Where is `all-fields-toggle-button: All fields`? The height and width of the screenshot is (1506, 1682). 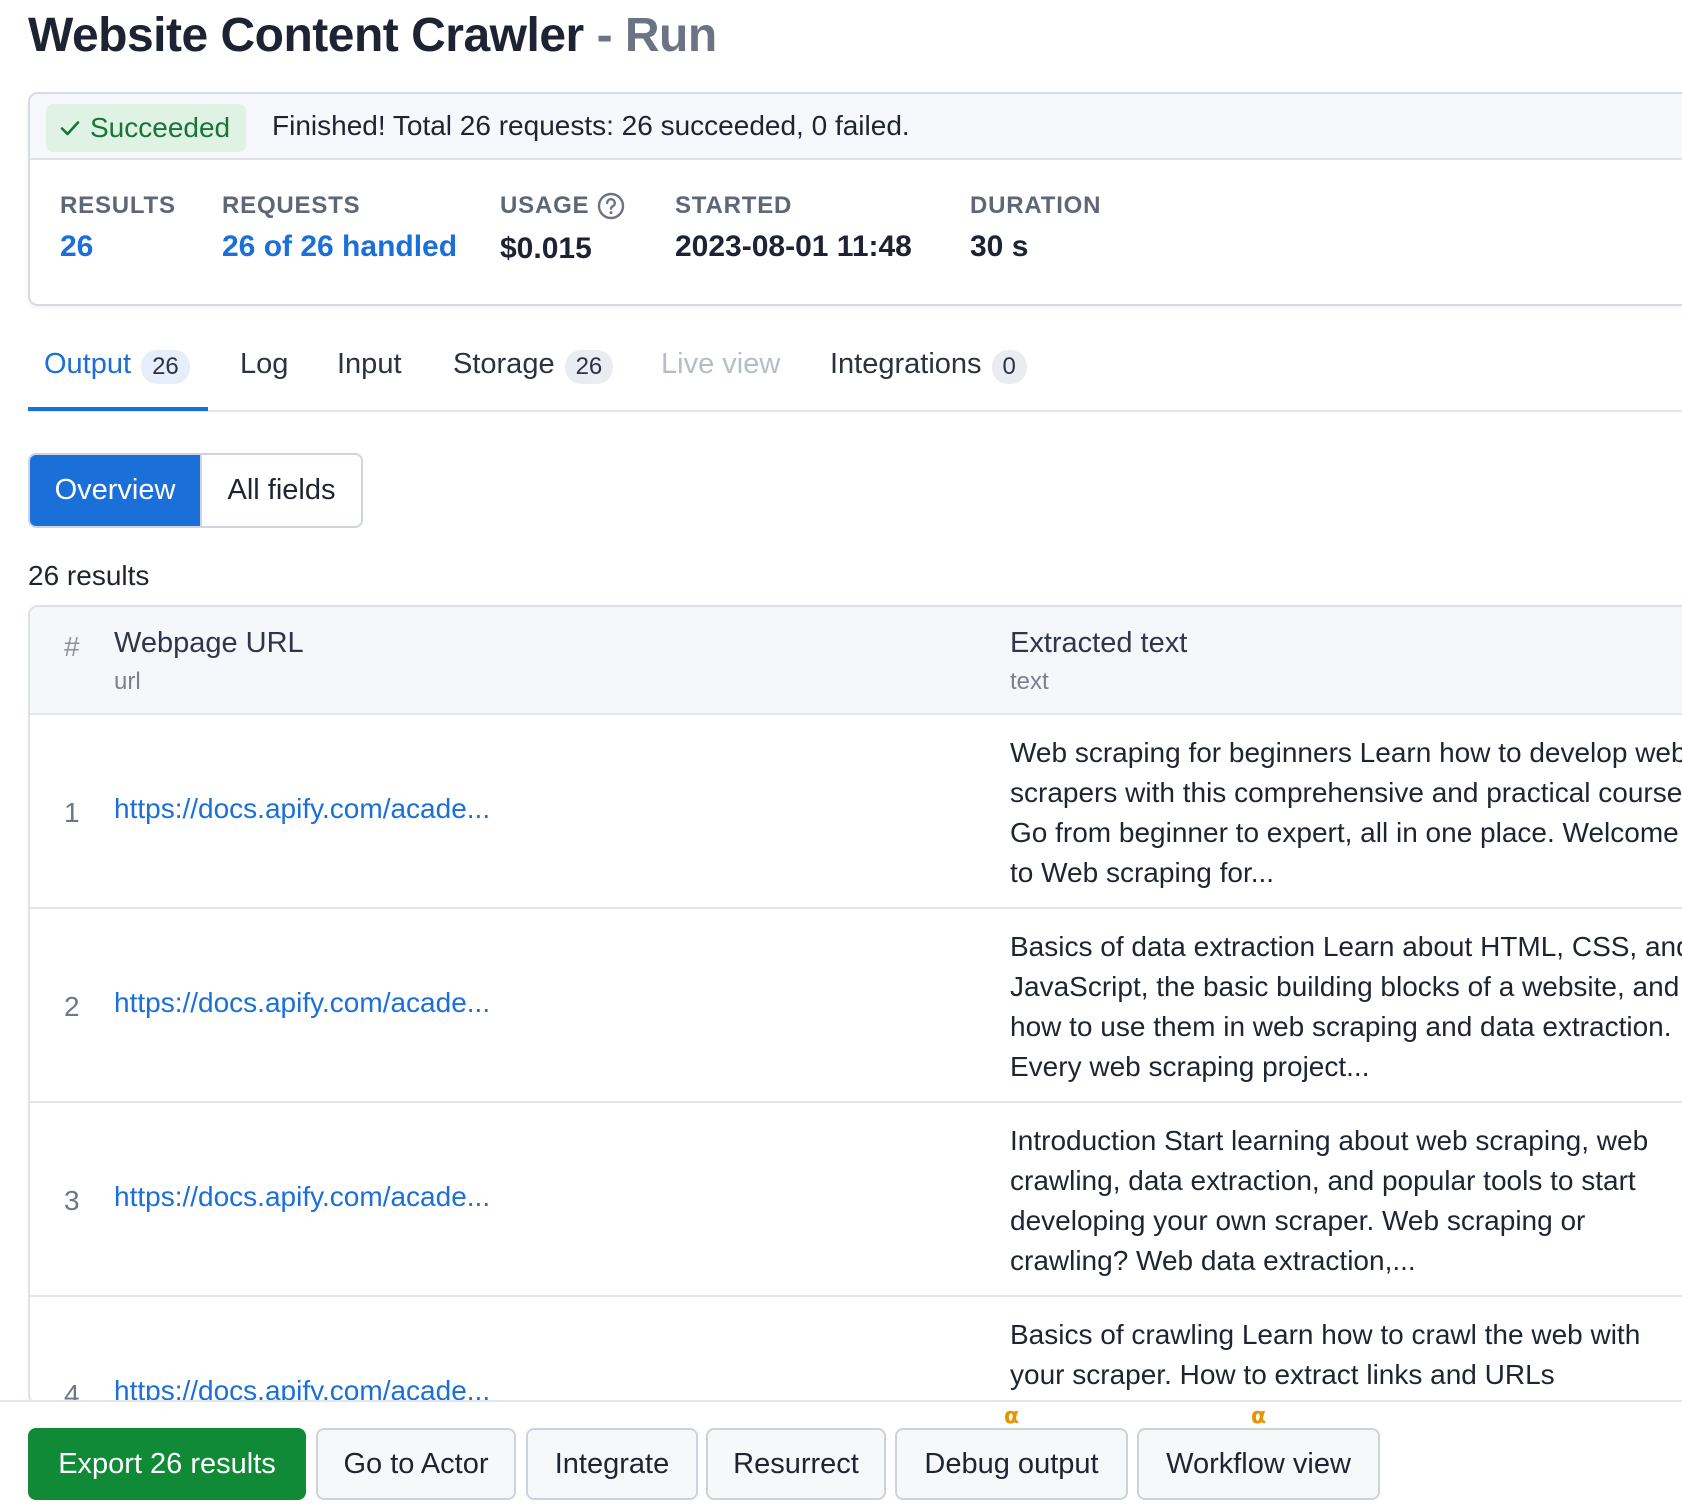 all-fields-toggle-button: All fields is located at coordinates (280, 490).